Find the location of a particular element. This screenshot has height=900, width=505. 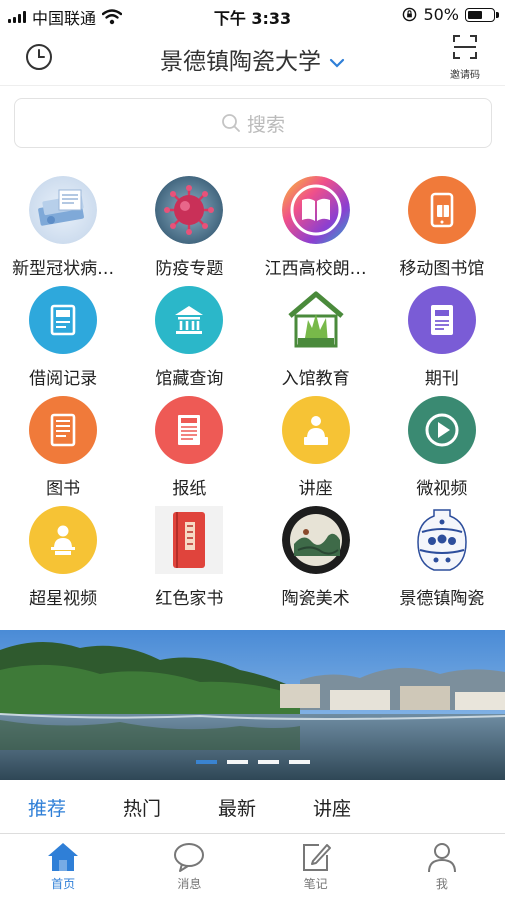

grid-item-epidemic: 防疫专题 is located at coordinates (189, 227).